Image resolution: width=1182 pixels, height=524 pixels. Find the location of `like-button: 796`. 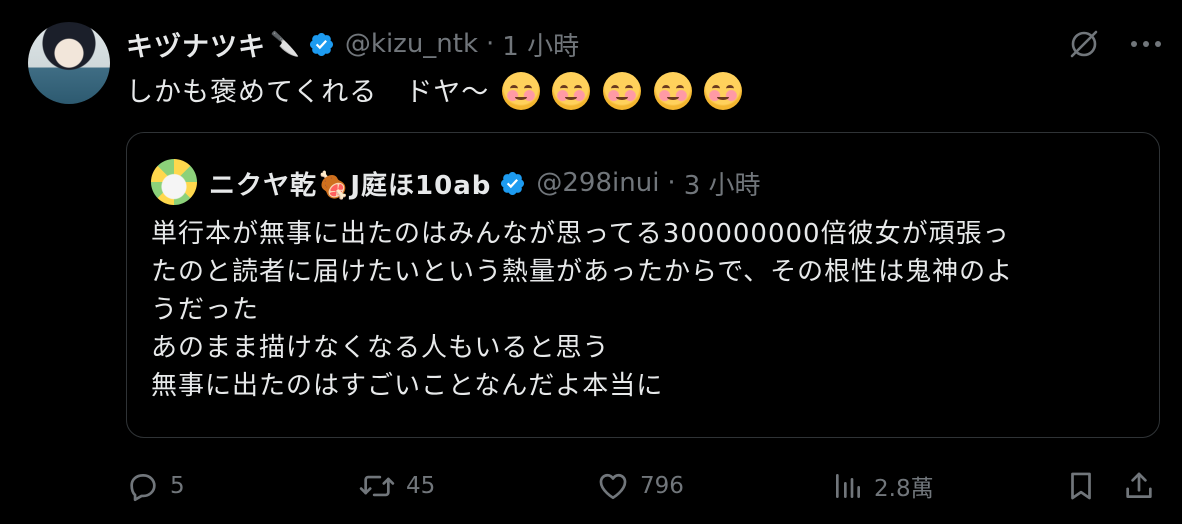

like-button: 796 is located at coordinates (640, 486).